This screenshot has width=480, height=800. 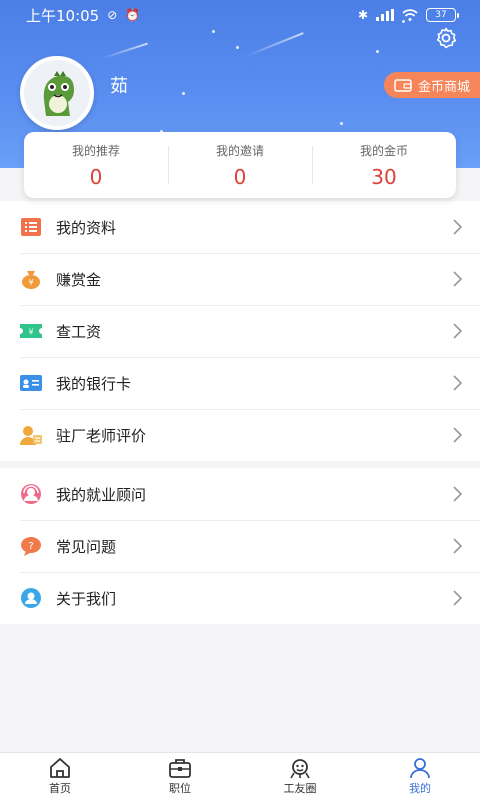 What do you see at coordinates (60, 788) in the screenshot?
I see `tab-label: 首页` at bounding box center [60, 788].